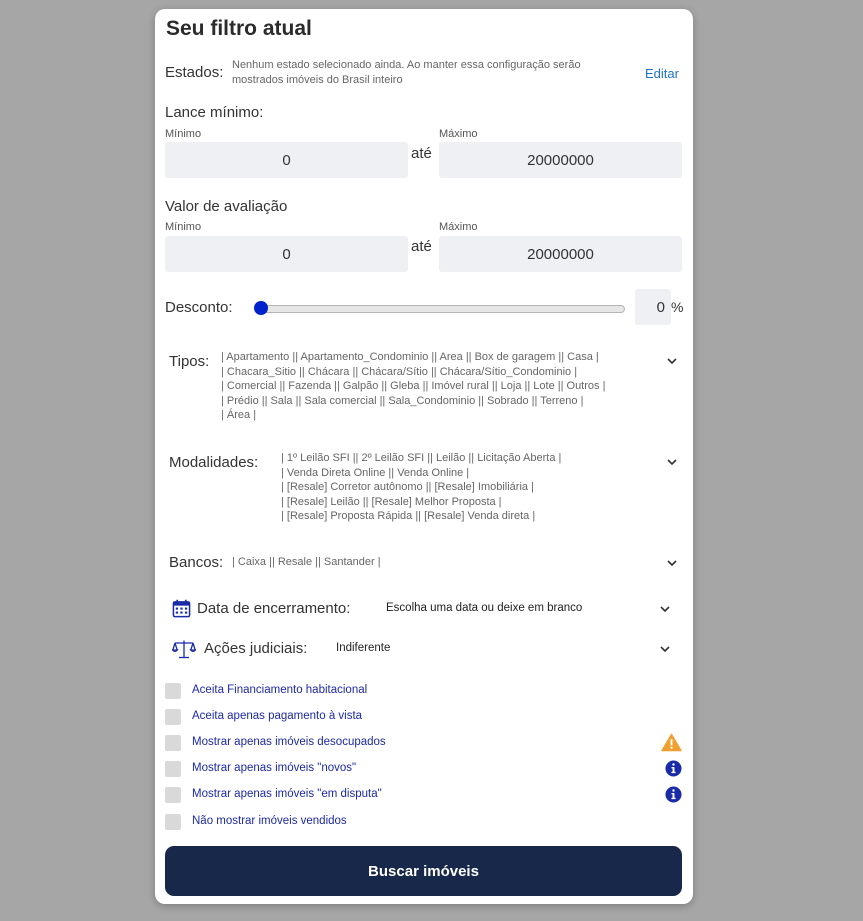 The image size is (863, 921). I want to click on lance-min-input: 0, so click(286, 160).